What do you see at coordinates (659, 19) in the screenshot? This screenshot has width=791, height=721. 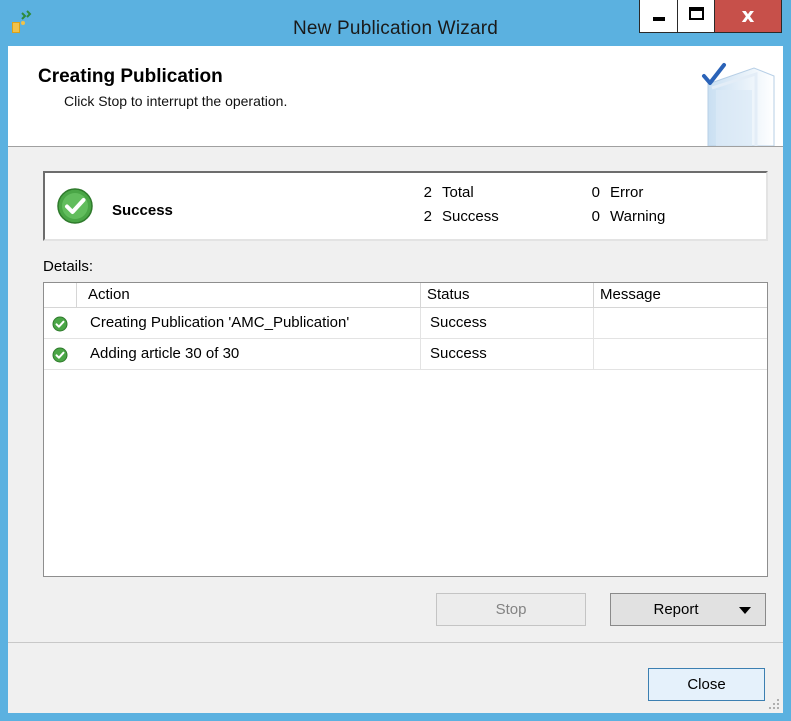 I see `minimize-icon` at bounding box center [659, 19].